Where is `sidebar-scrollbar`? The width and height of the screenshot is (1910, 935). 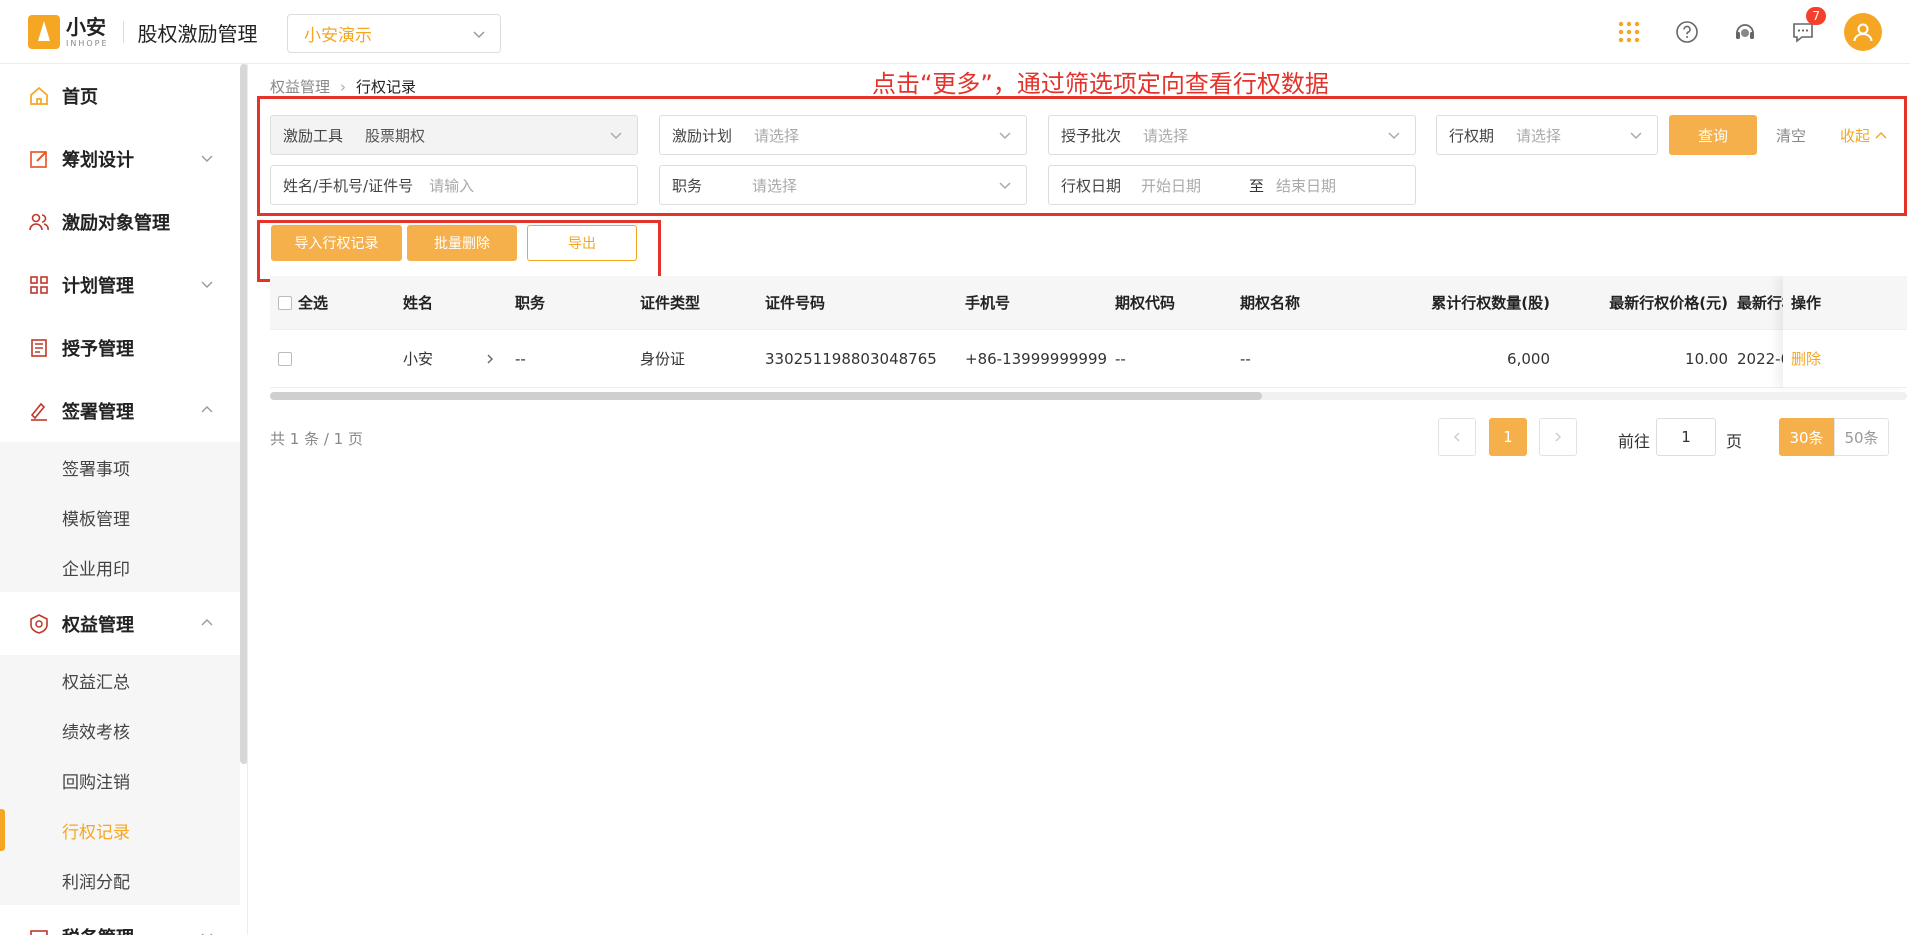 sidebar-scrollbar is located at coordinates (243, 414).